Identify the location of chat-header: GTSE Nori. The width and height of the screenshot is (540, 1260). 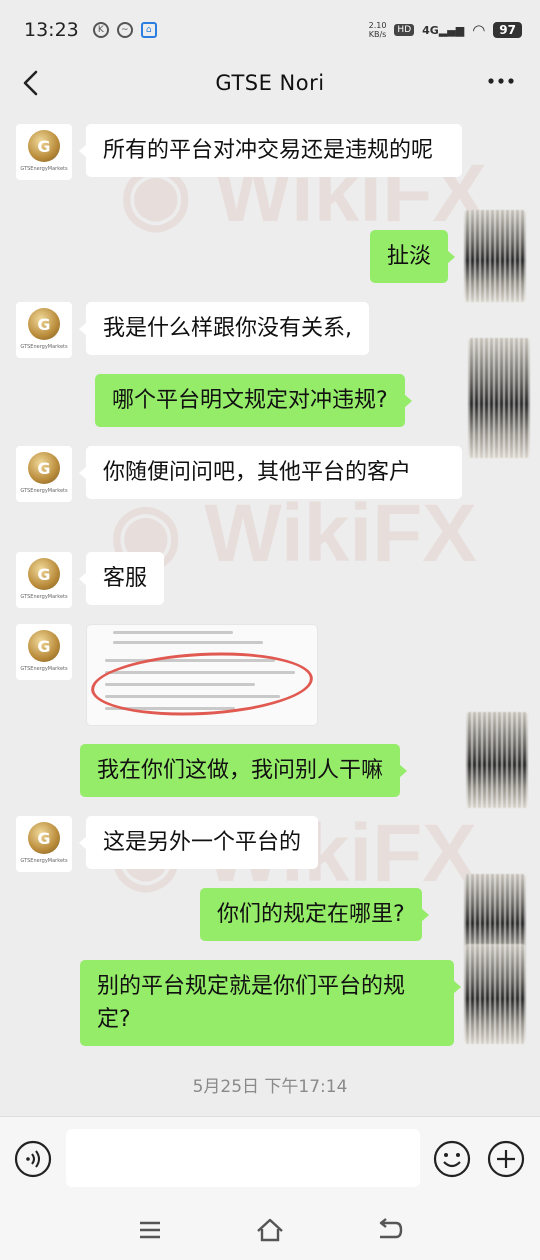
(270, 83).